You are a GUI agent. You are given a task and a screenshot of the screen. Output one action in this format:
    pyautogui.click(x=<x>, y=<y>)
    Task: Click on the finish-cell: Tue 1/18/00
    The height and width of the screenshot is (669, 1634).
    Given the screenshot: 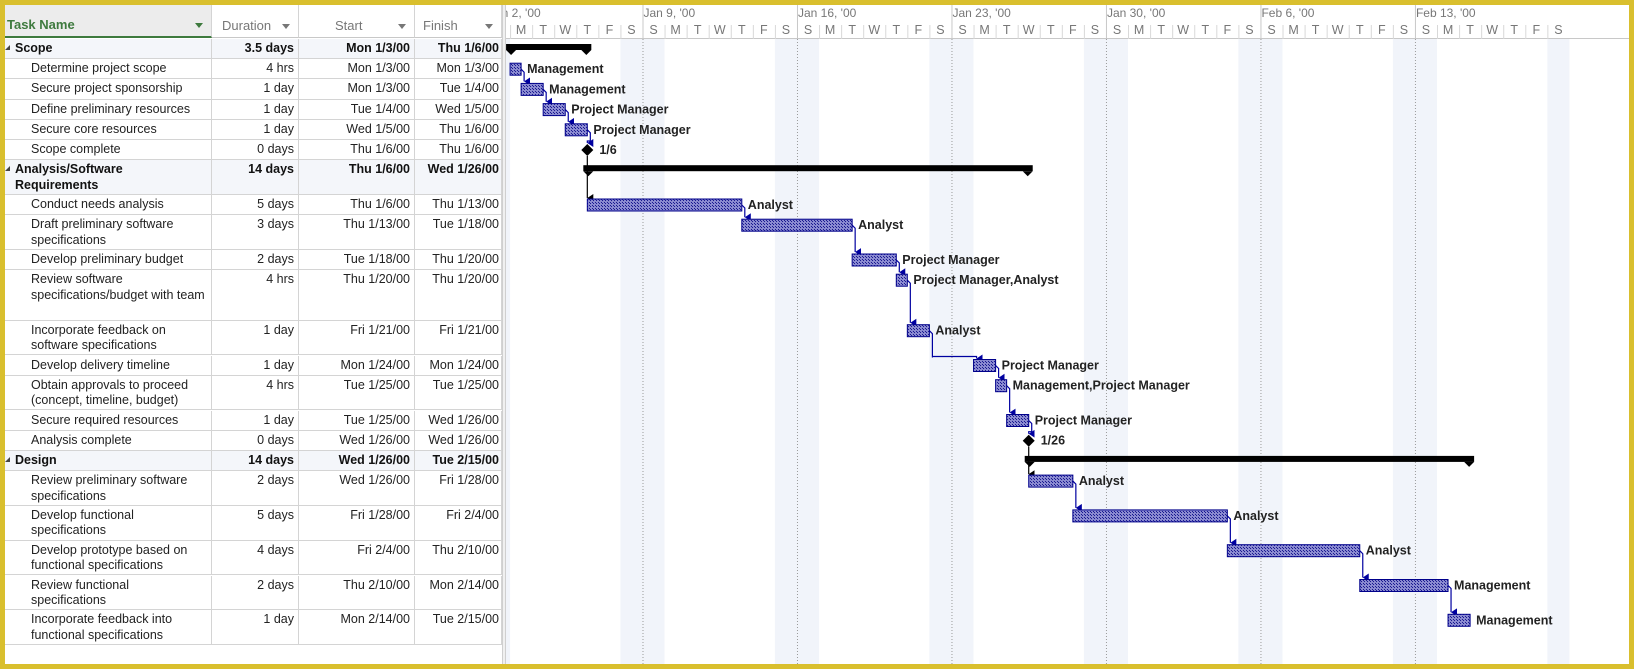 What is the action you would take?
    pyautogui.click(x=458, y=232)
    